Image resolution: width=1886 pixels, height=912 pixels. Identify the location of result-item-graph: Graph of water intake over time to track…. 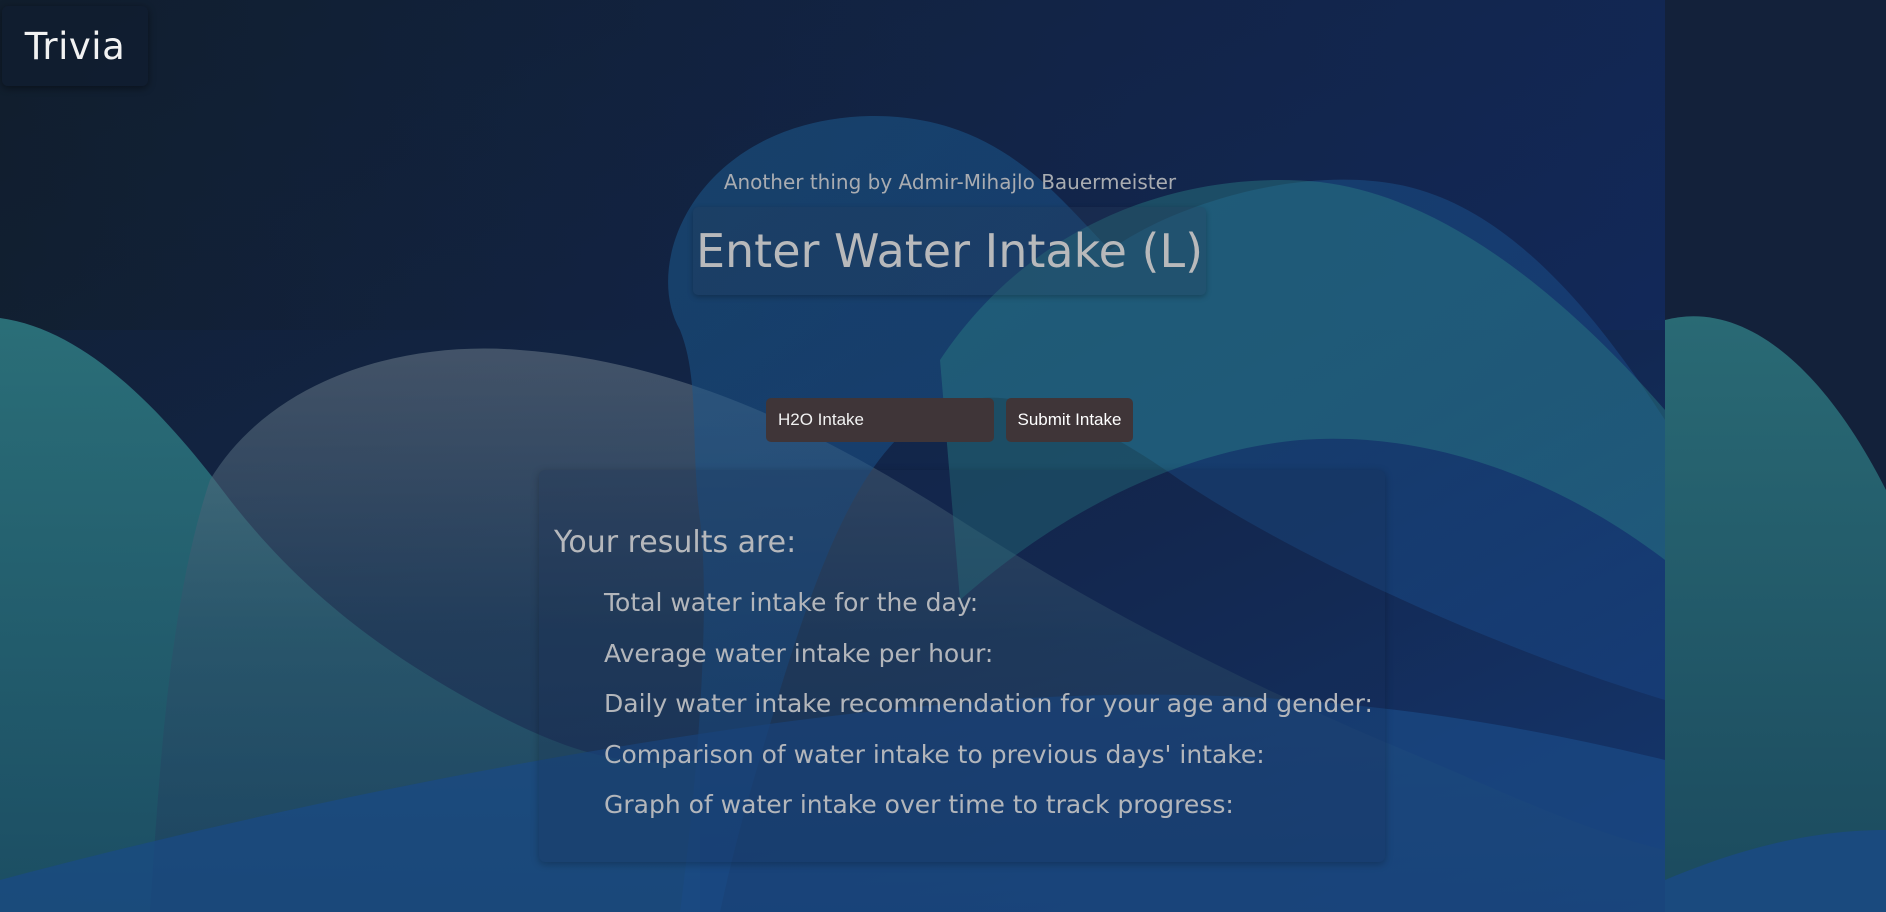
(919, 804).